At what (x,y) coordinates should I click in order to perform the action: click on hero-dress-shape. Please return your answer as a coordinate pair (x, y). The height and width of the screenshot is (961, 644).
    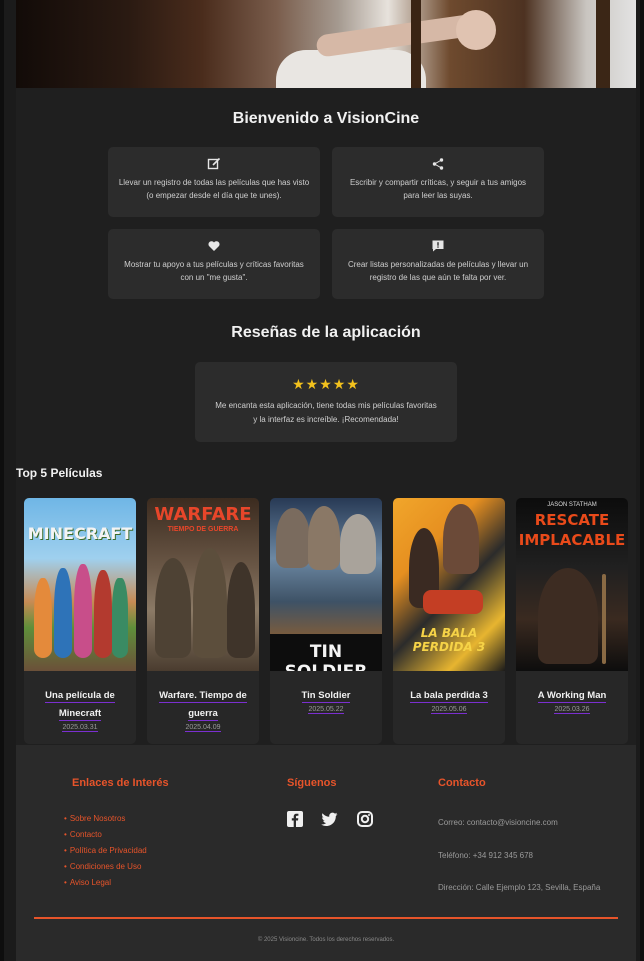
    Looking at the image, I should click on (351, 69).